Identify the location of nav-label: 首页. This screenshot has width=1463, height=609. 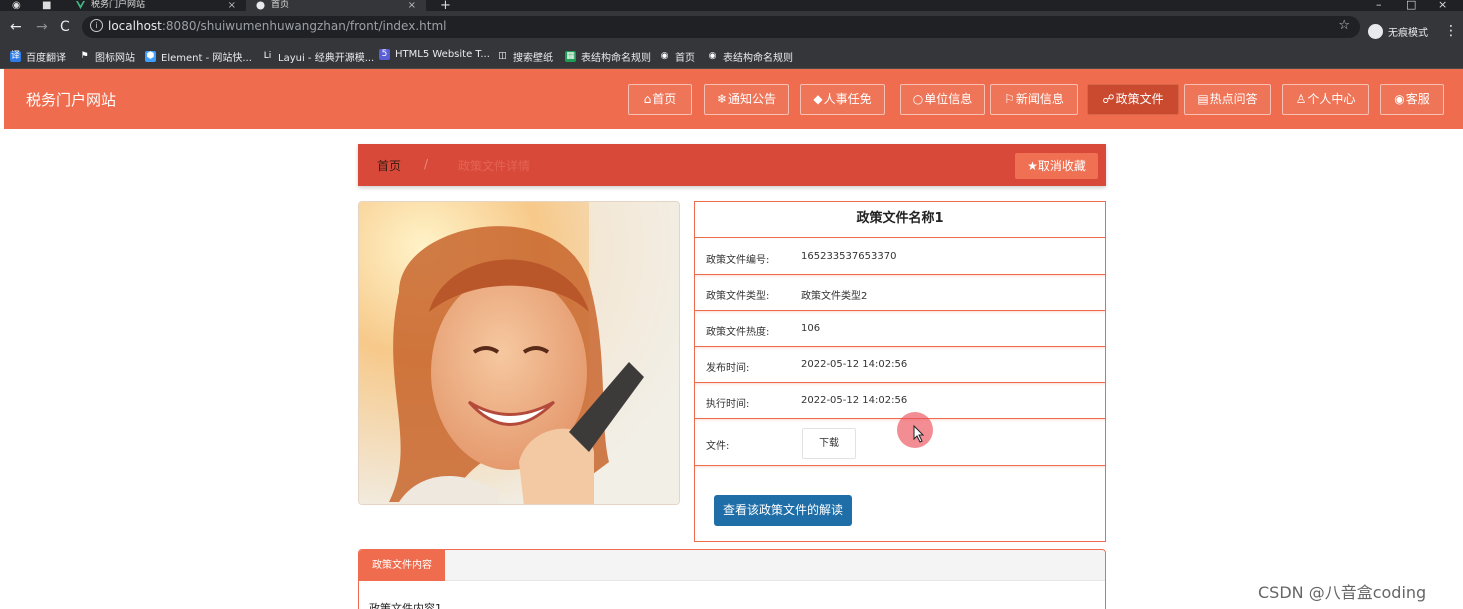
(664, 99).